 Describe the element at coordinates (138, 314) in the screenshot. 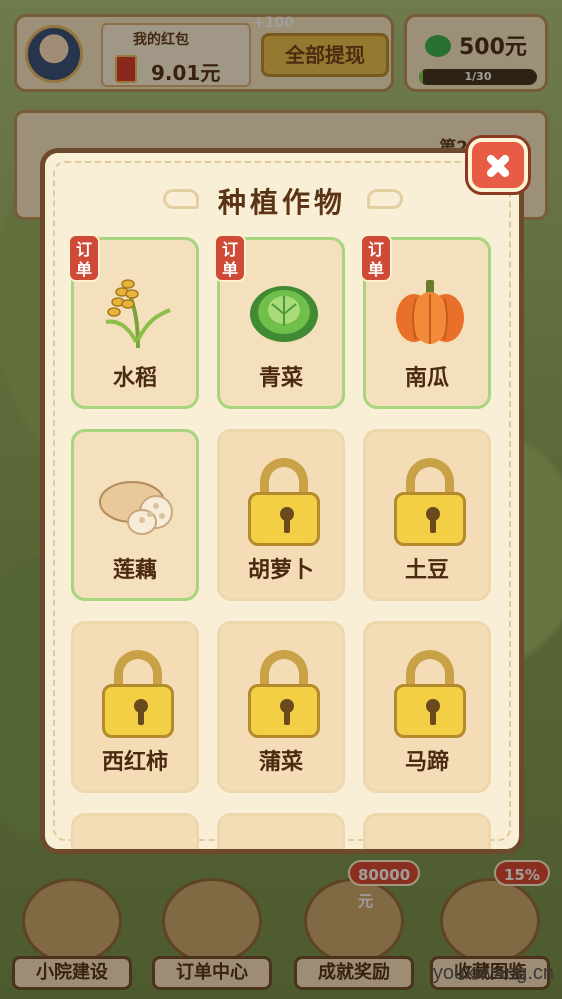

I see `rice-icon` at that location.